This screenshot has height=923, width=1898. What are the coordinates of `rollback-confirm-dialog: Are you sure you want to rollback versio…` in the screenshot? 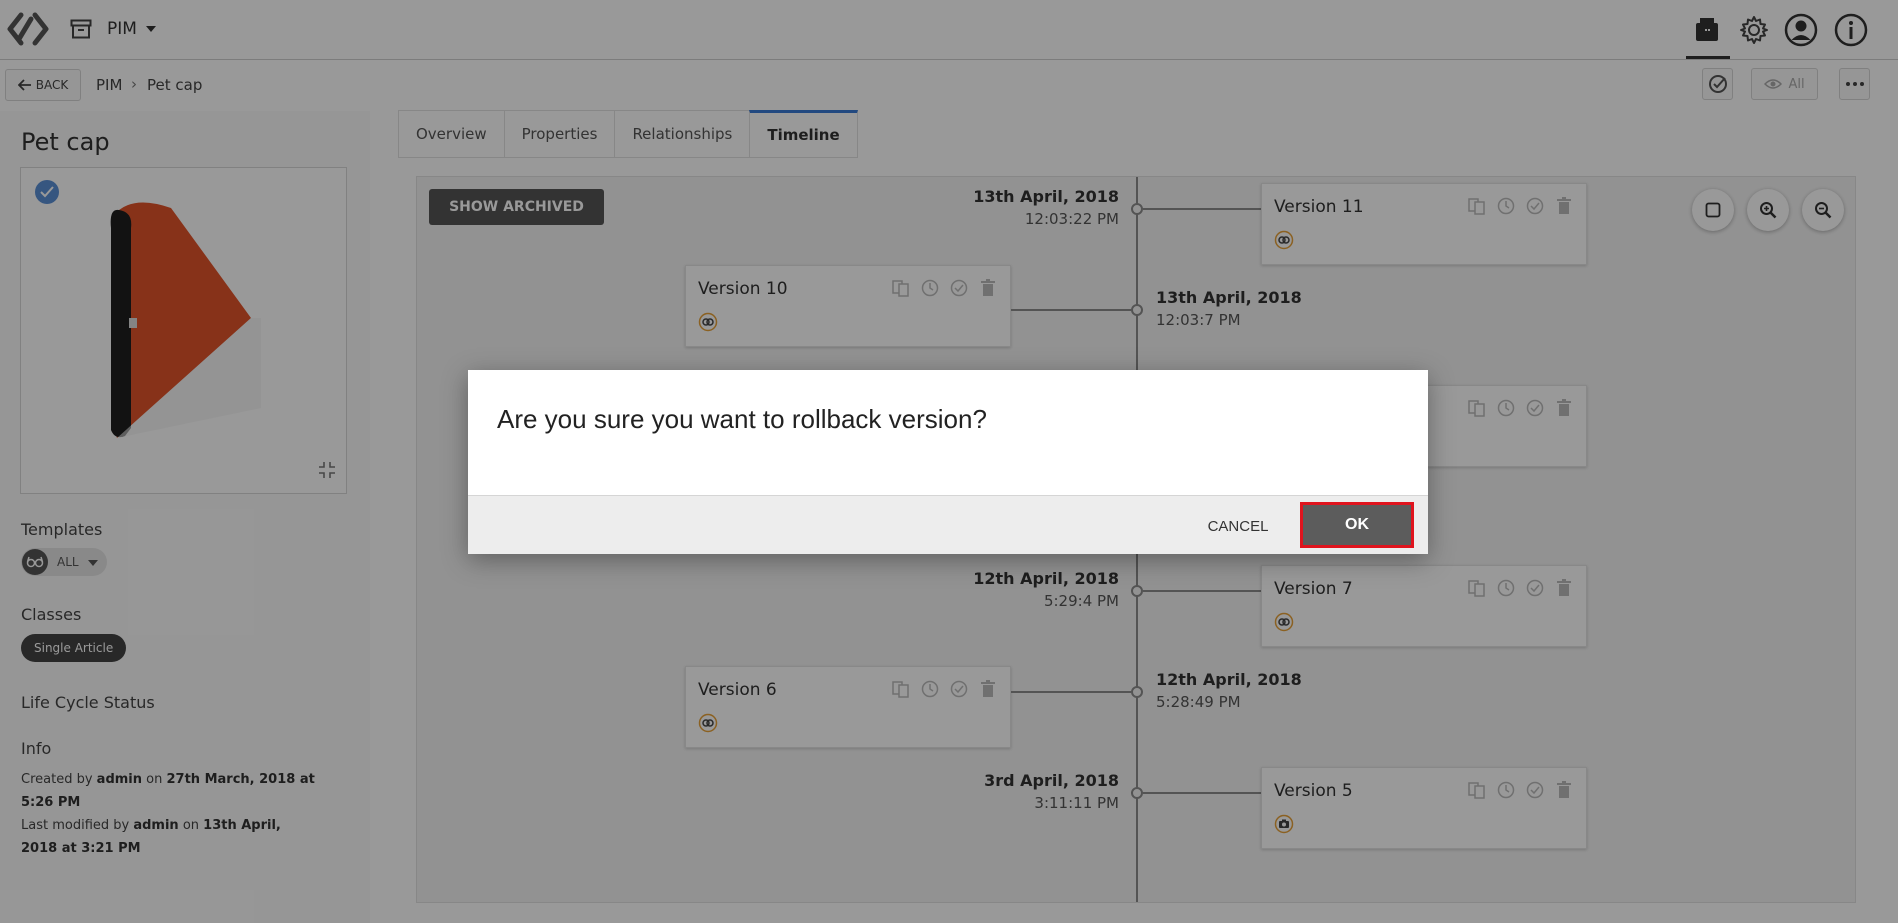 It's located at (948, 462).